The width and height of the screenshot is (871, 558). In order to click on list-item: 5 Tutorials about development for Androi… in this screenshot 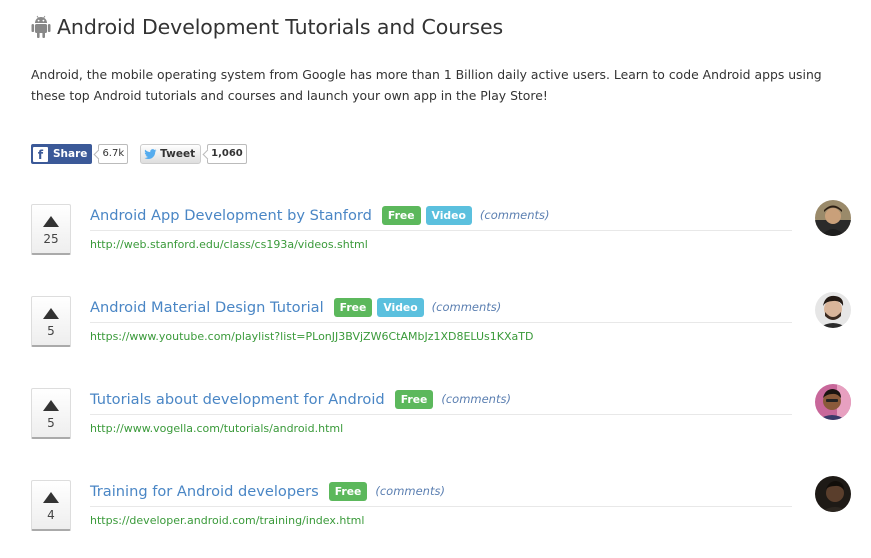, I will do `click(441, 416)`.